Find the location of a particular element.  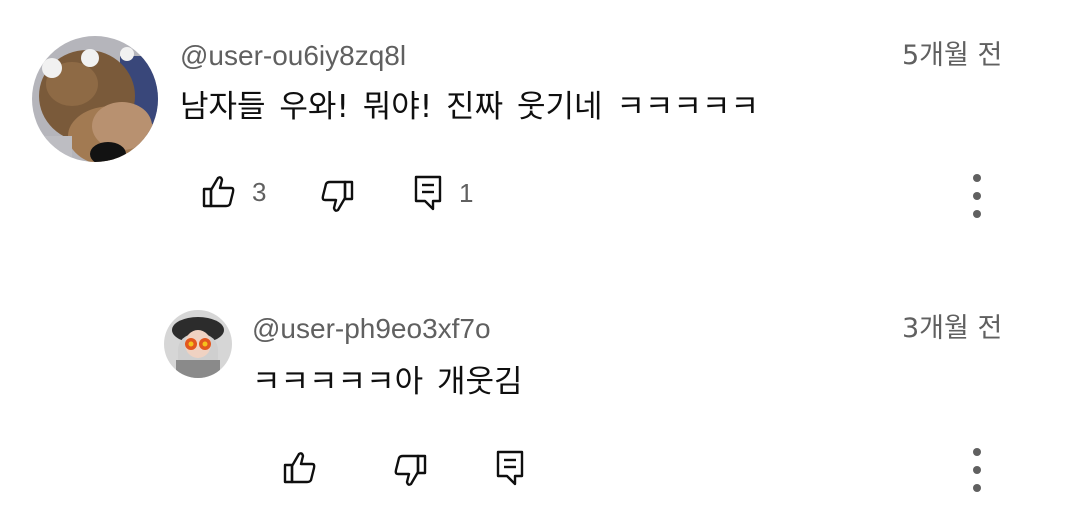

like-count: 3 is located at coordinates (259, 191).